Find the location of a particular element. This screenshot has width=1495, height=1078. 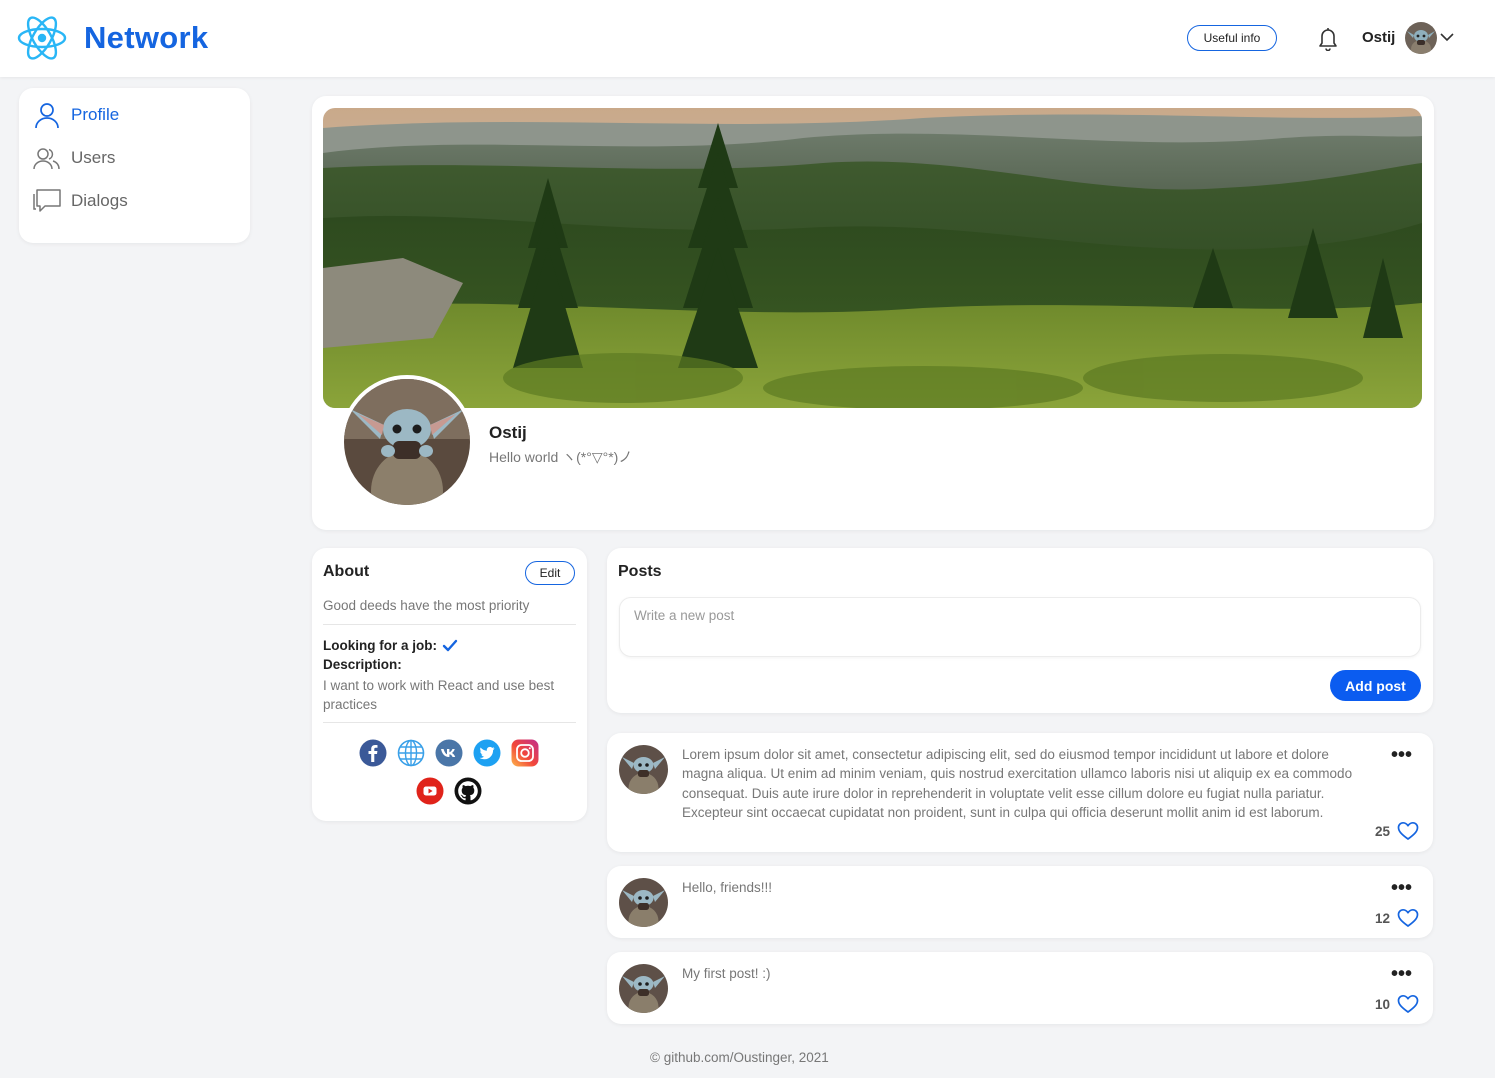

sidebar: Profile Users Dialogs is located at coordinates (134, 165).